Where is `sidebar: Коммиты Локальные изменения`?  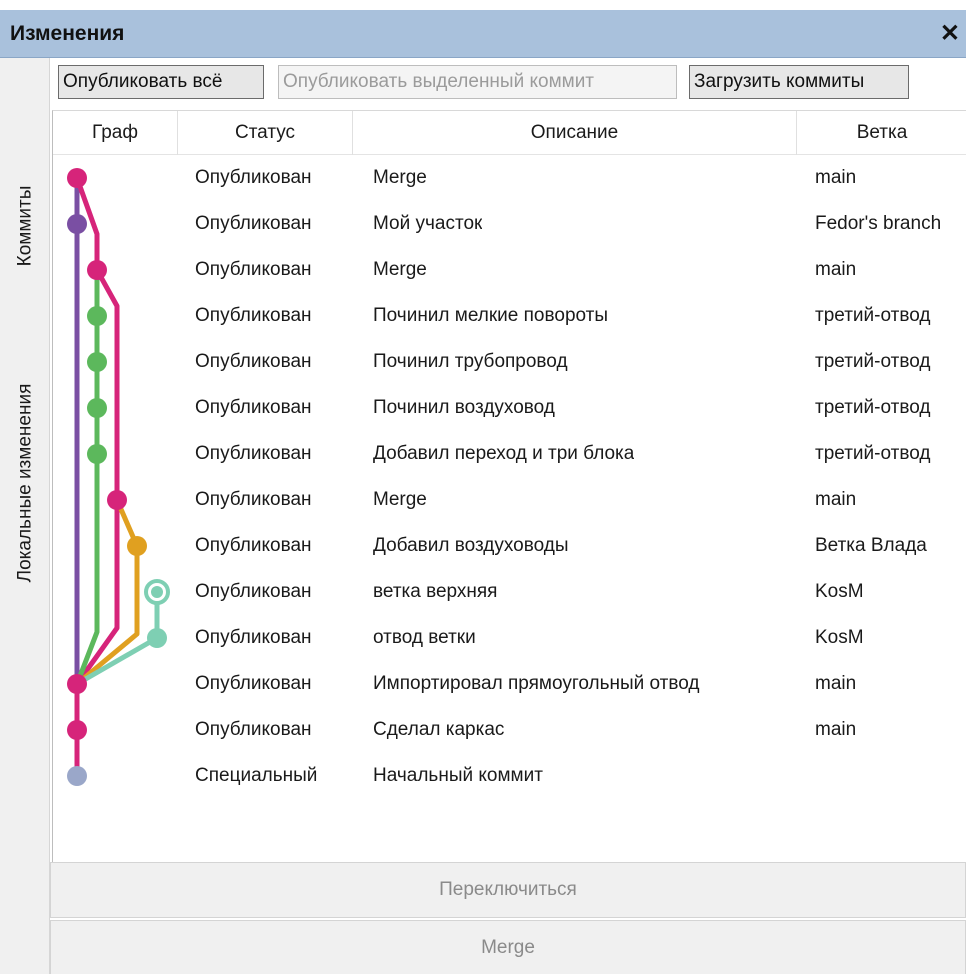 sidebar: Коммиты Локальные изменения is located at coordinates (25, 516).